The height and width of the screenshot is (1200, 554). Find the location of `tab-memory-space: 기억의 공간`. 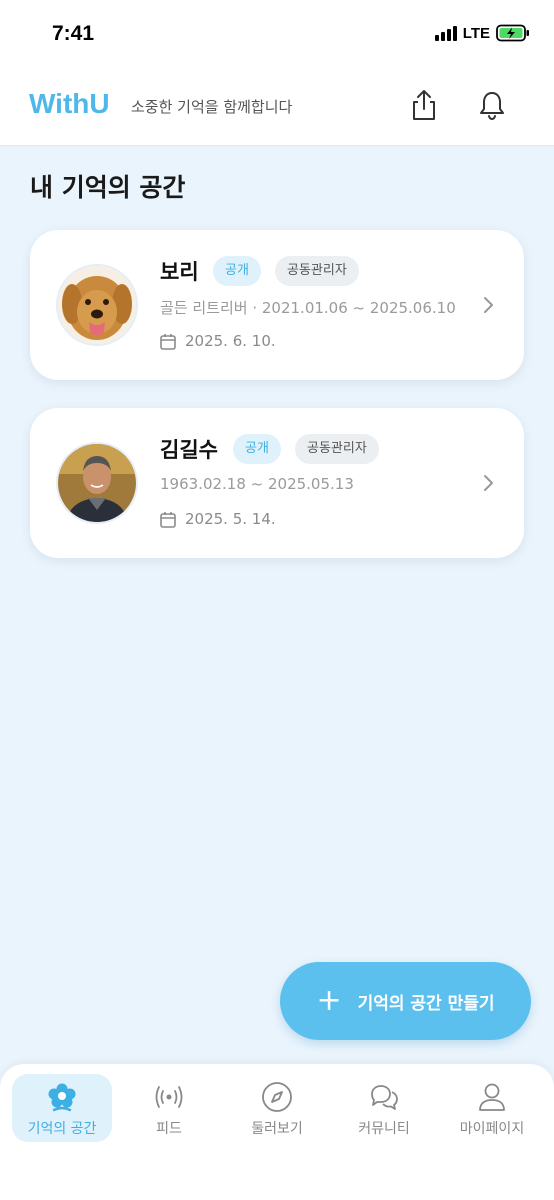

tab-memory-space: 기억의 공간 is located at coordinates (62, 1108).